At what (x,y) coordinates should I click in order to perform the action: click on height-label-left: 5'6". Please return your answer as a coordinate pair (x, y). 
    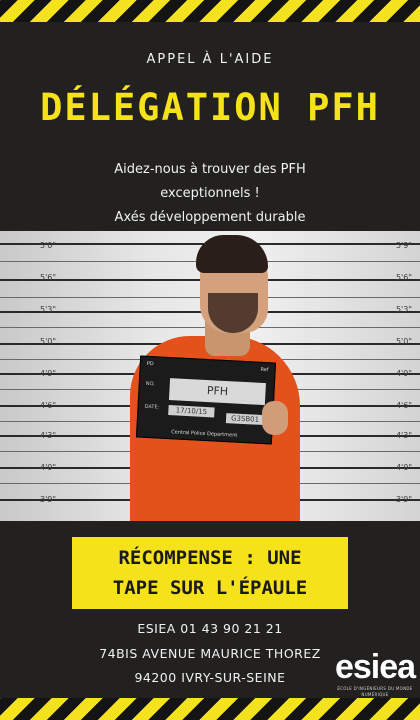
    Looking at the image, I should click on (48, 277).